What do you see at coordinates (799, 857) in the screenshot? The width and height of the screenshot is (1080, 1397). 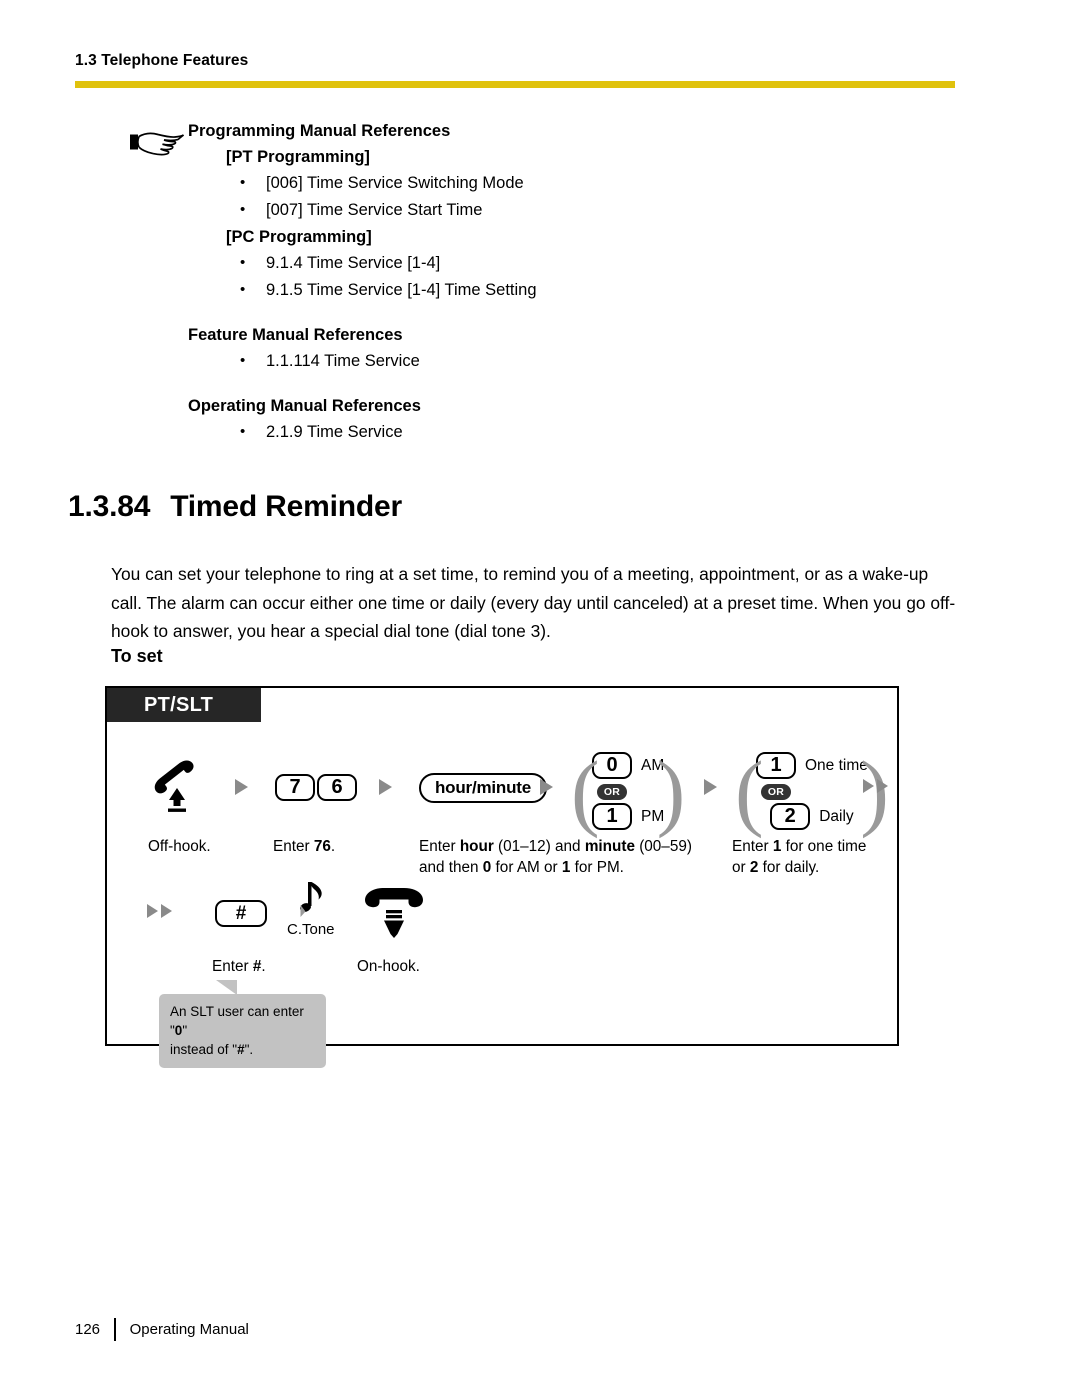 I see `caption-enter-one-time-daily: Enter 1 for one time or 2 for daily.` at bounding box center [799, 857].